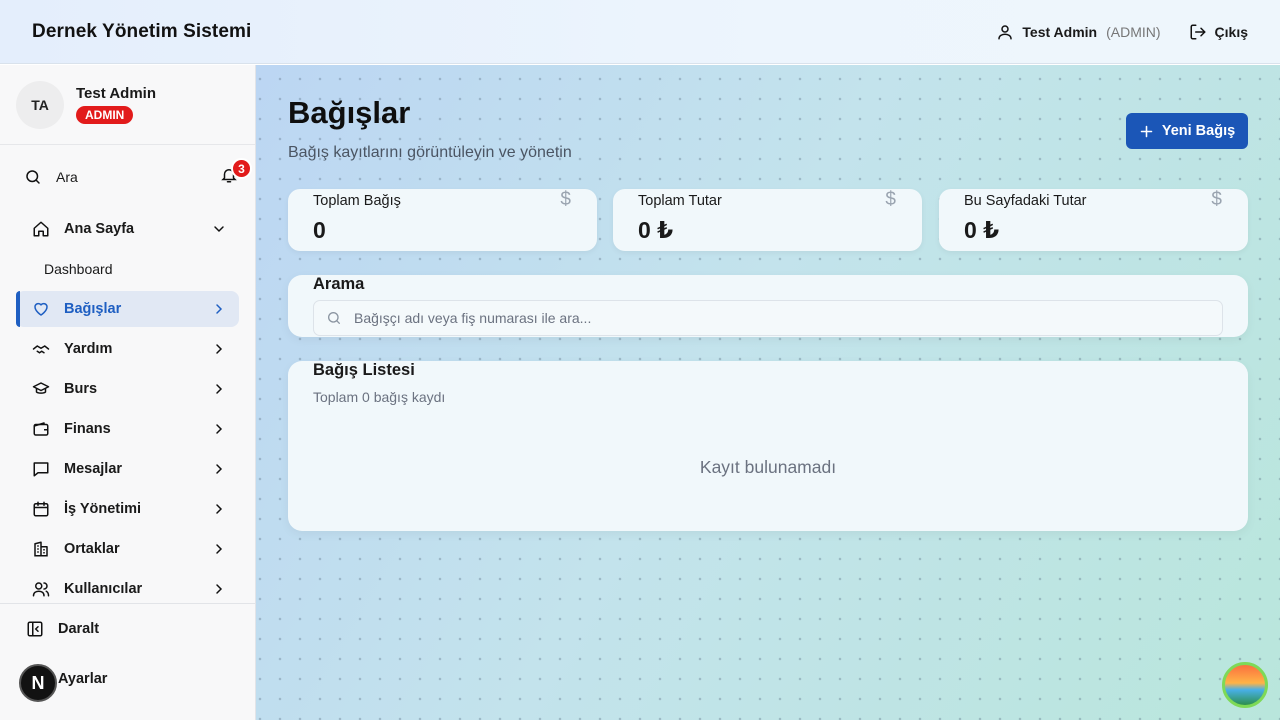  Describe the element at coordinates (78, 269) in the screenshot. I see `sidebar-subitem-label: Dashboard` at that location.